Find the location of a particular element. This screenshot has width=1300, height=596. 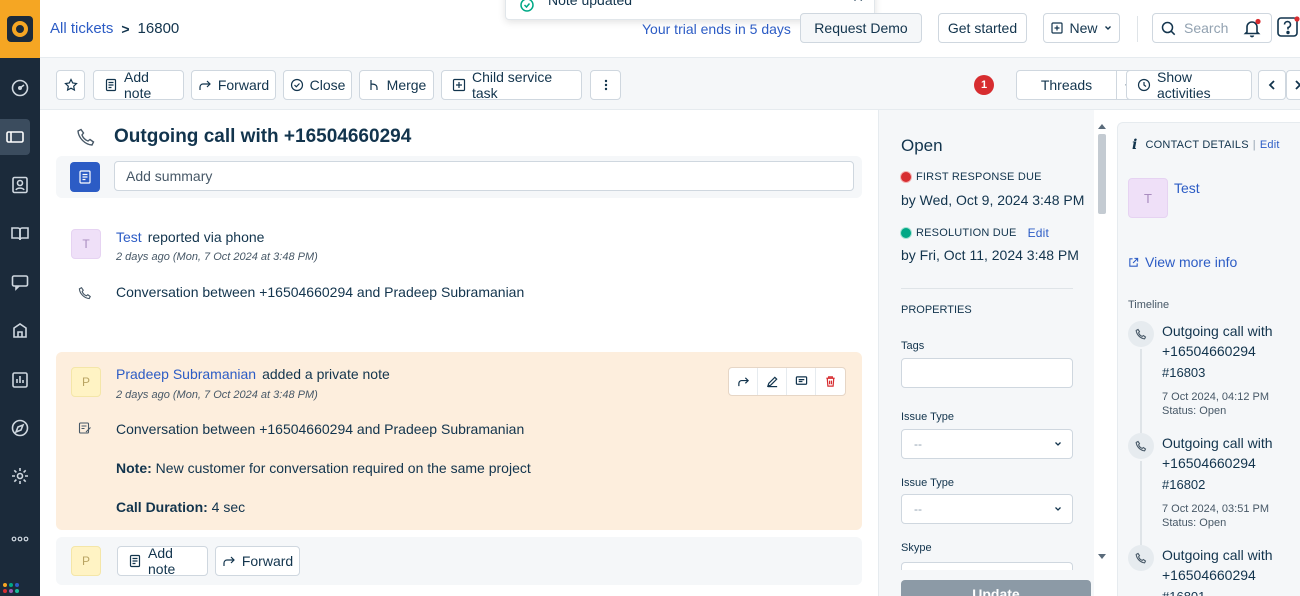

trial-notice-link: Your trial ends in 5 days is located at coordinates (716, 29).